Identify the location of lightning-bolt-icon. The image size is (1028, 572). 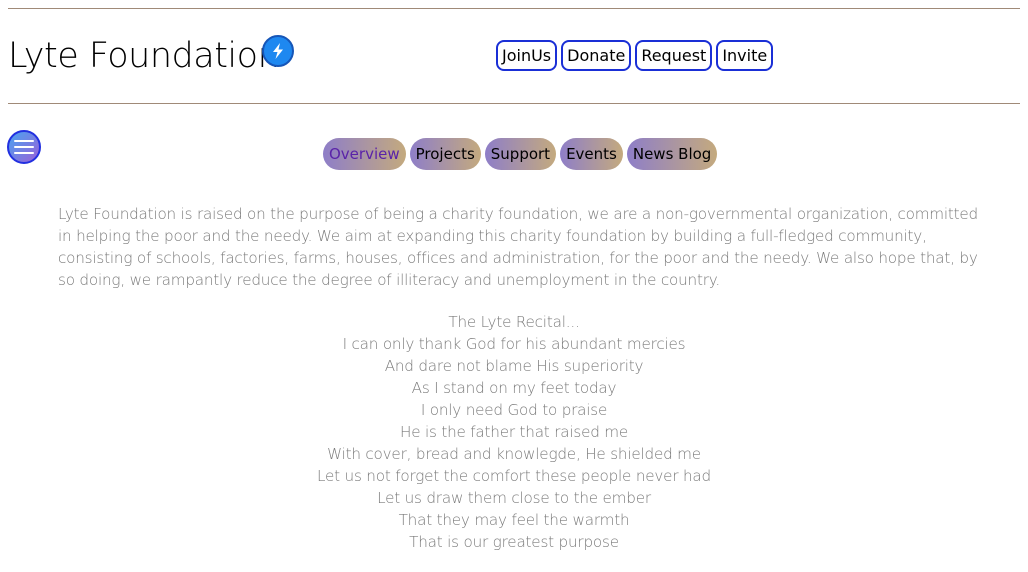
(278, 51).